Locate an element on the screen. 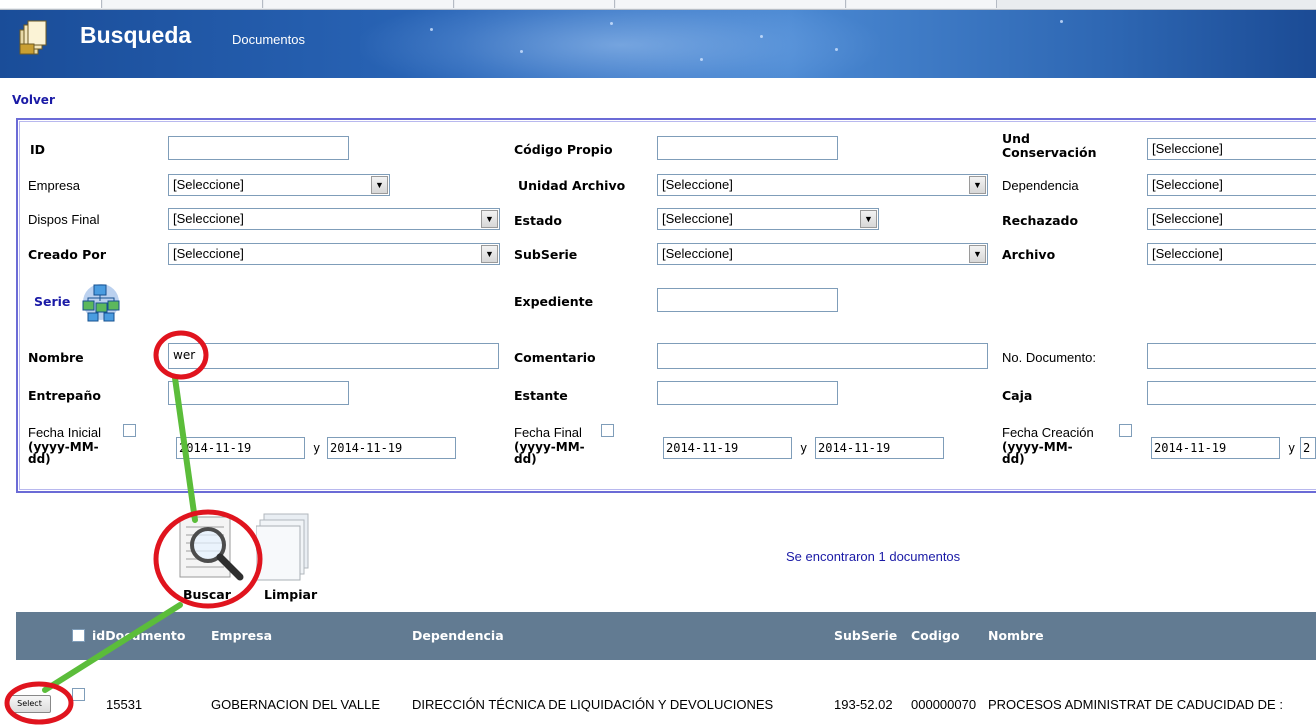 Image resolution: width=1316 pixels, height=725 pixels. column-header-iddocumento: idDocumento is located at coordinates (138, 635).